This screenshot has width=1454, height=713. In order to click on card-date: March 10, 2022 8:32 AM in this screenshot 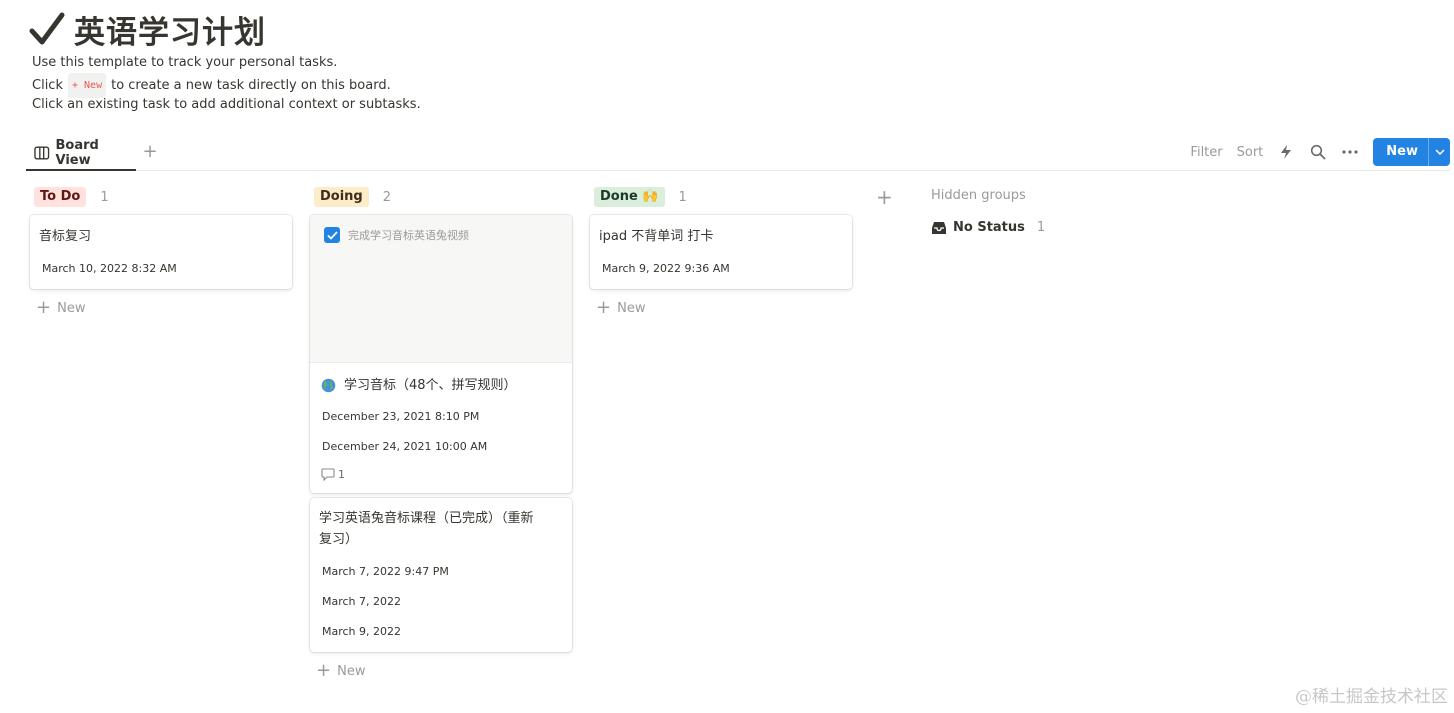, I will do `click(109, 268)`.